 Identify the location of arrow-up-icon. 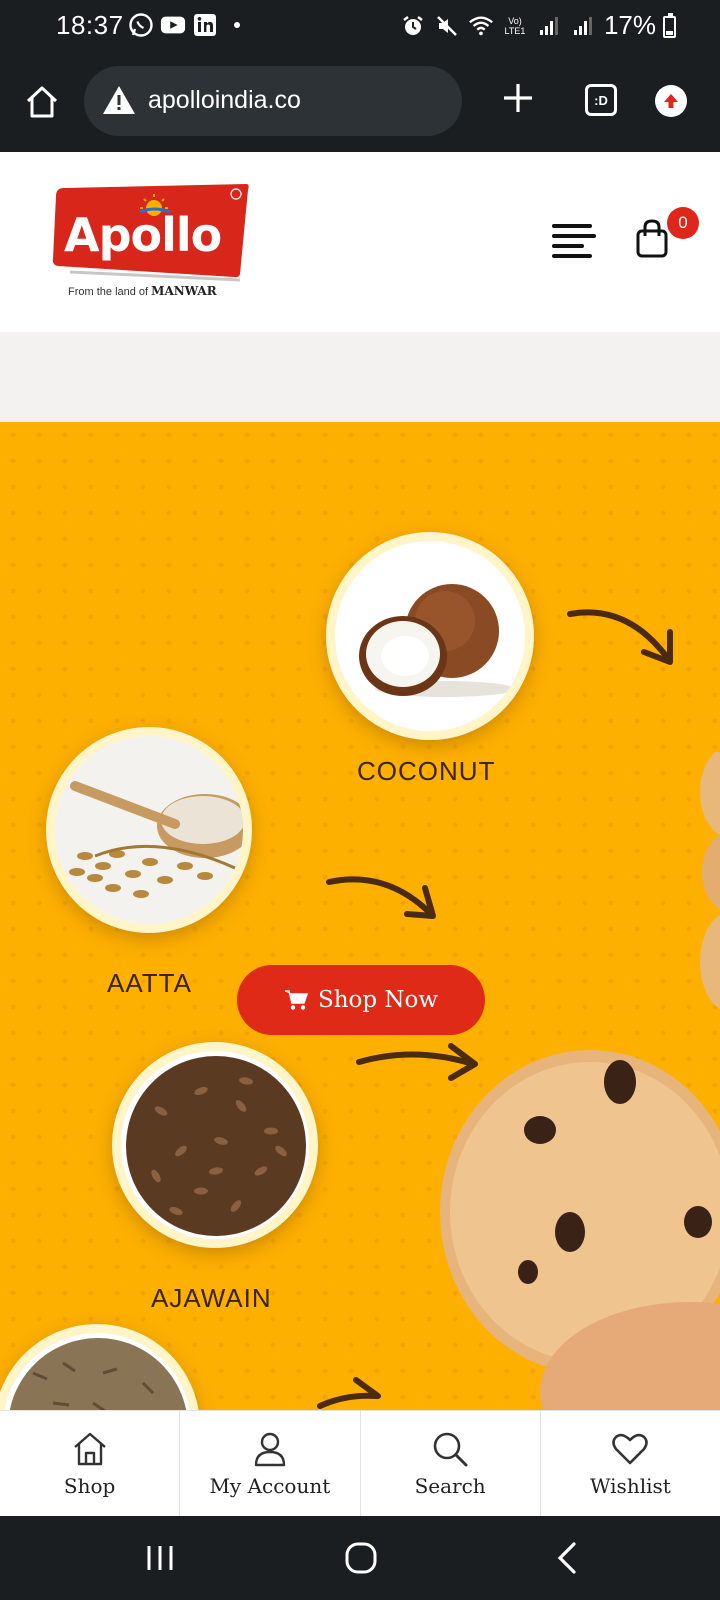
(671, 101).